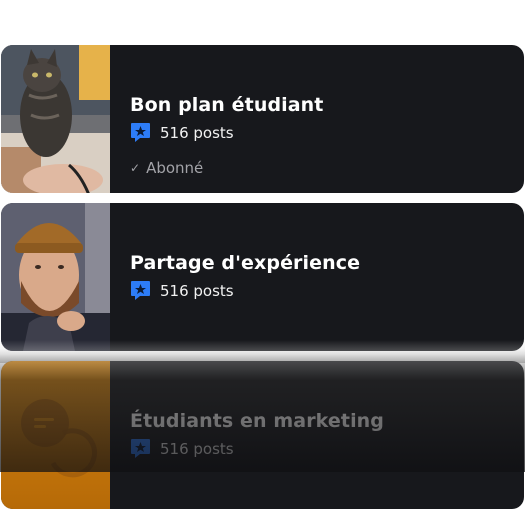 The width and height of the screenshot is (525, 509). I want to click on community-title: Partage d'expérience, so click(245, 263).